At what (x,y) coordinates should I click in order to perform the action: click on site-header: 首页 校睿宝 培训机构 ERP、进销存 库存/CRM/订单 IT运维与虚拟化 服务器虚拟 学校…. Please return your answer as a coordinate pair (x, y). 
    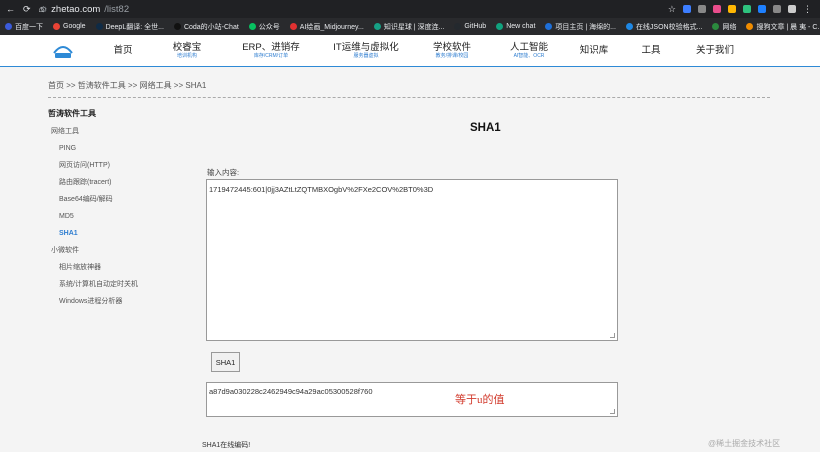
    Looking at the image, I should click on (410, 51).